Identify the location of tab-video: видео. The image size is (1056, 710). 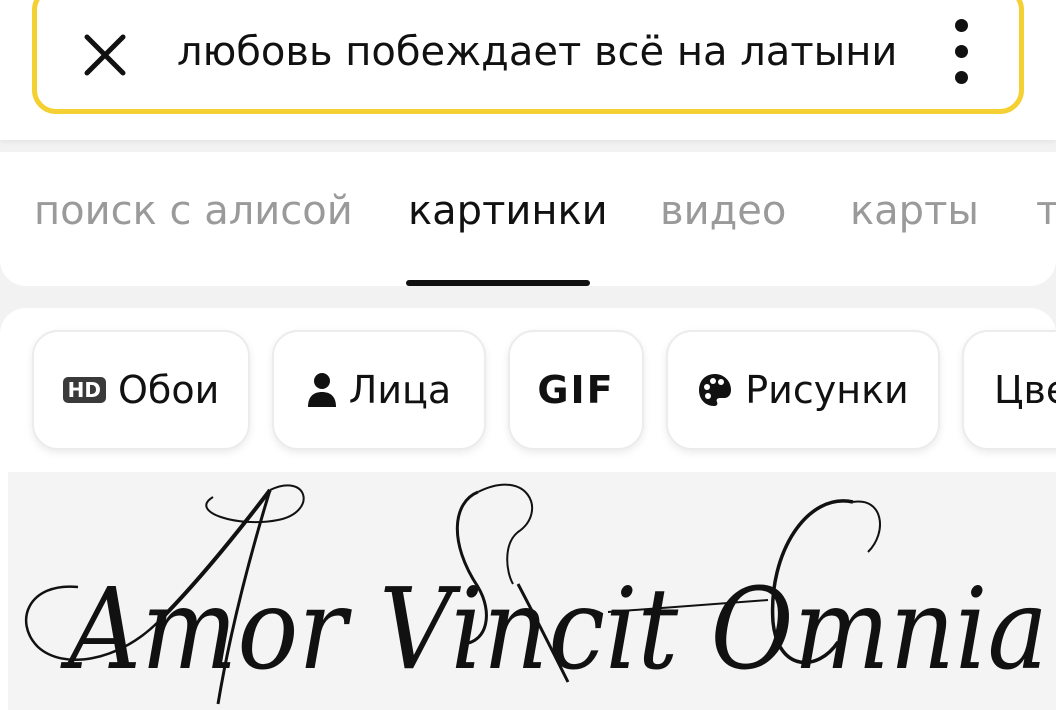
(723, 211).